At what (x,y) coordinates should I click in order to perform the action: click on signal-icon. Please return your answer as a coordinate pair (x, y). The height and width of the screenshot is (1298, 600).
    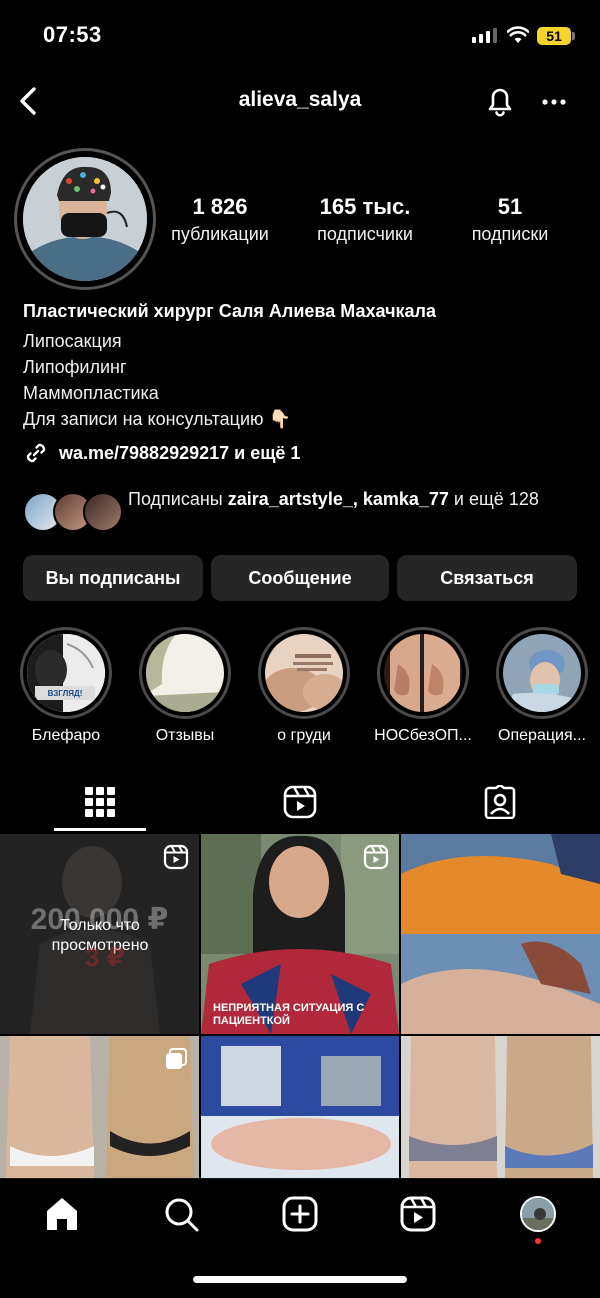
    Looking at the image, I should click on (484, 35).